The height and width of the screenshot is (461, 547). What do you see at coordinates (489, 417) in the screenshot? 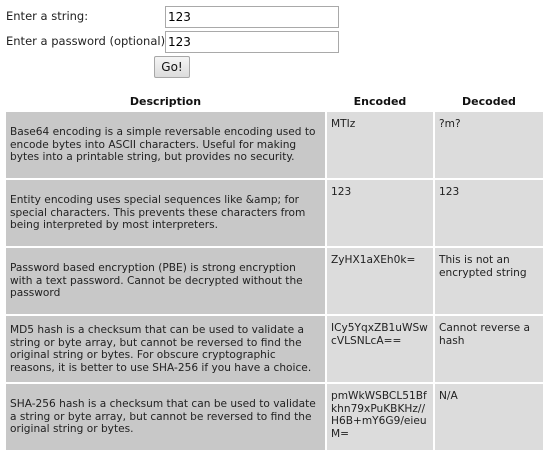
I see `decoded-cell: N/A` at bounding box center [489, 417].